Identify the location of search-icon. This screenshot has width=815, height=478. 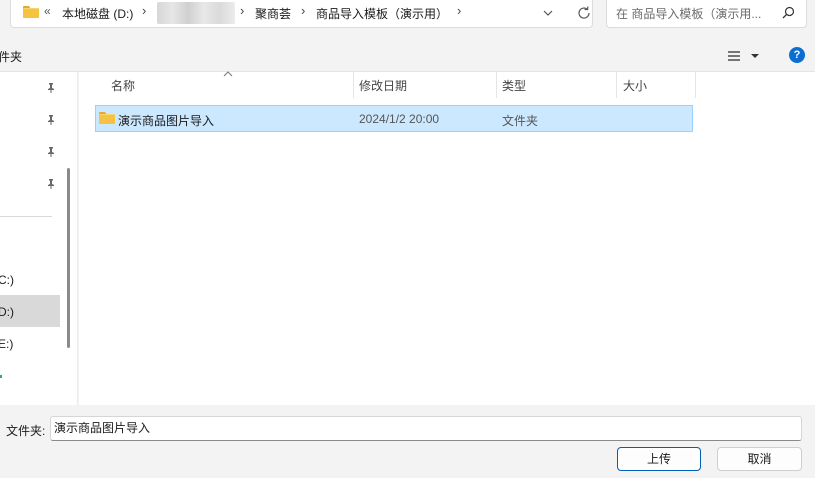
(788, 13).